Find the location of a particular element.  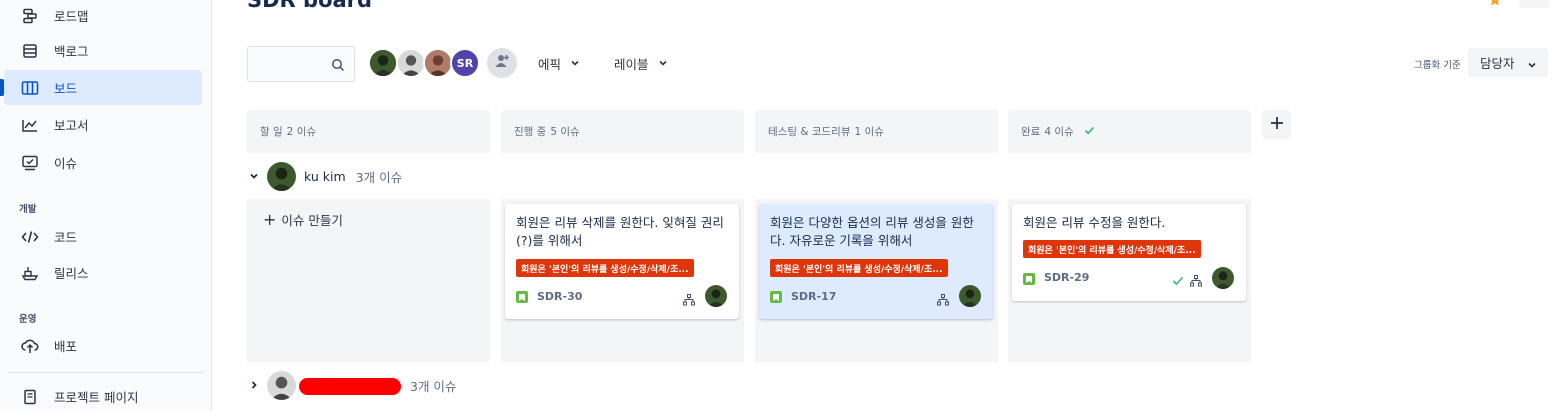

add-people-button is located at coordinates (502, 63).